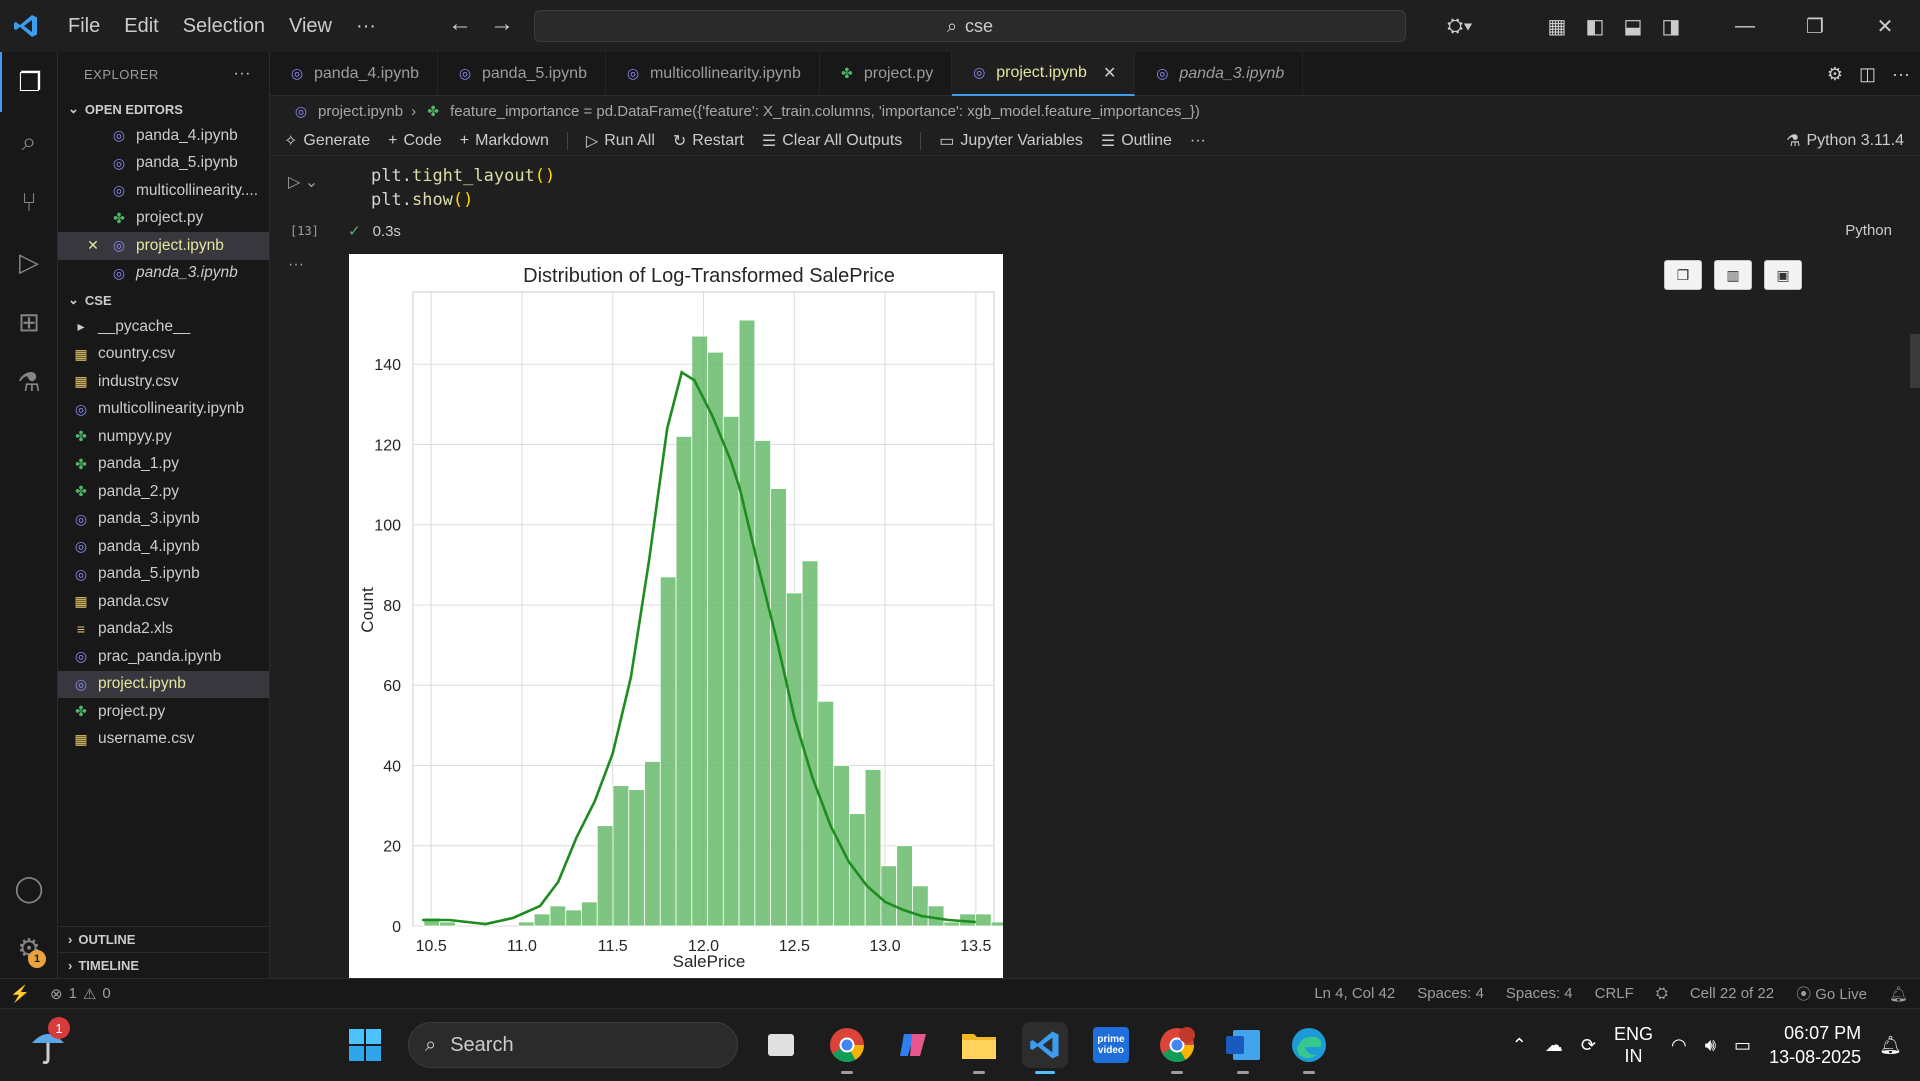 The height and width of the screenshot is (1081, 1920). What do you see at coordinates (522, 73) in the screenshot?
I see `tab-panda-5: ◎ panda_5.ipynb` at bounding box center [522, 73].